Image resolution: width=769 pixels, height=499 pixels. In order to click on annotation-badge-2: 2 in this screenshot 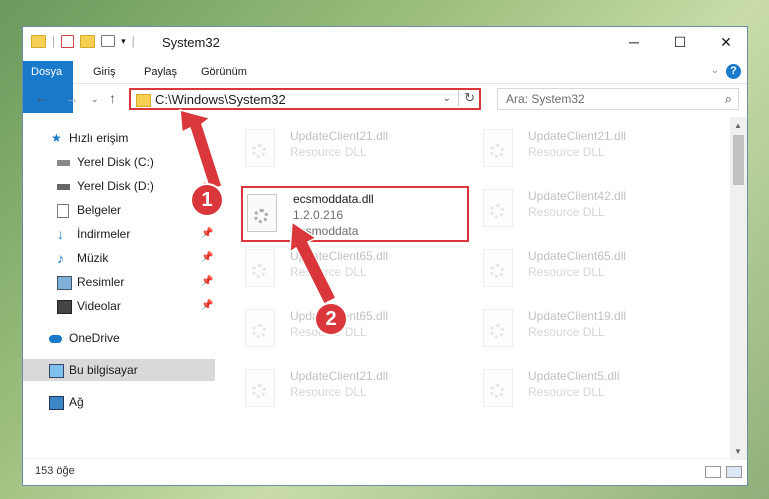, I will do `click(331, 319)`.